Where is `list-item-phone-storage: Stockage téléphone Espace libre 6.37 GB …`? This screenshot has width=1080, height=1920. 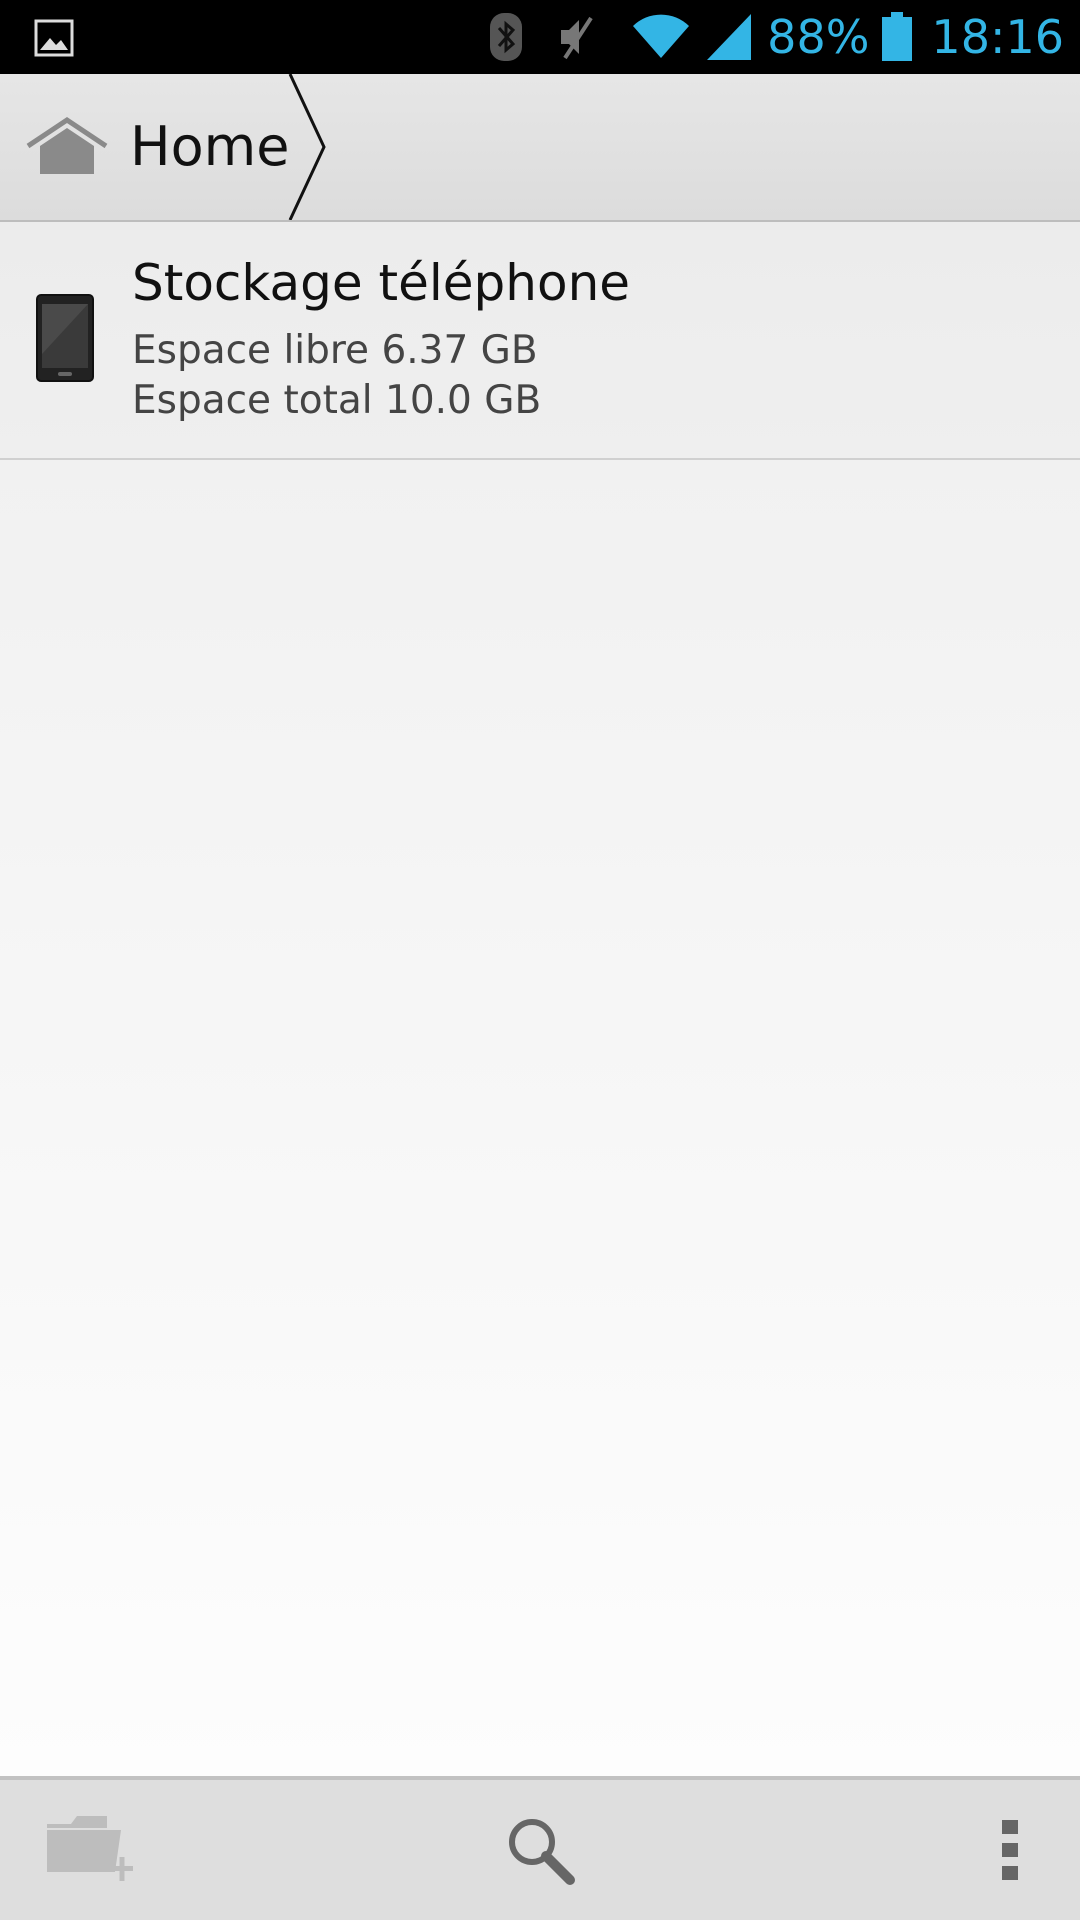 list-item-phone-storage: Stockage téléphone Espace libre 6.37 GB … is located at coordinates (540, 341).